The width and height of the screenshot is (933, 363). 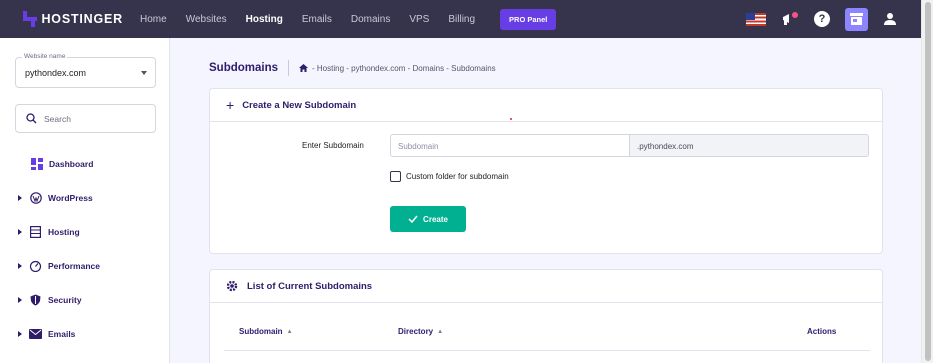 I want to click on column-directory: Directory ▲︎, so click(x=420, y=331).